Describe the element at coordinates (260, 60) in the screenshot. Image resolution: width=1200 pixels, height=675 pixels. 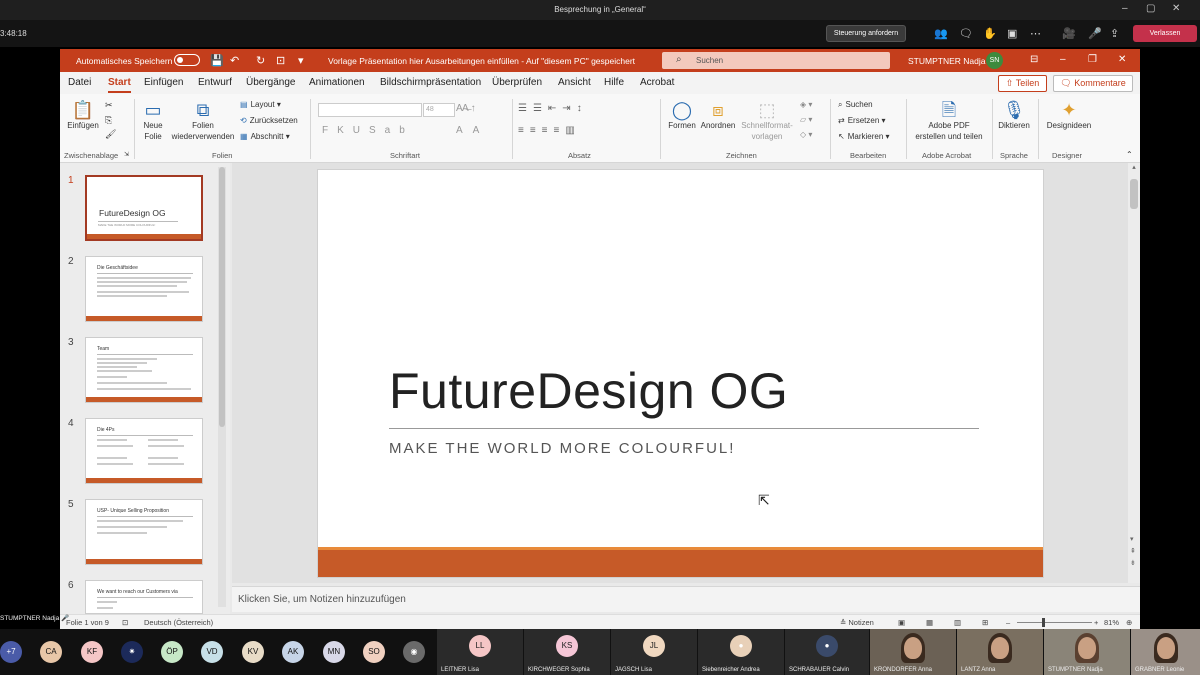
I see `redo-icon: ↻` at that location.